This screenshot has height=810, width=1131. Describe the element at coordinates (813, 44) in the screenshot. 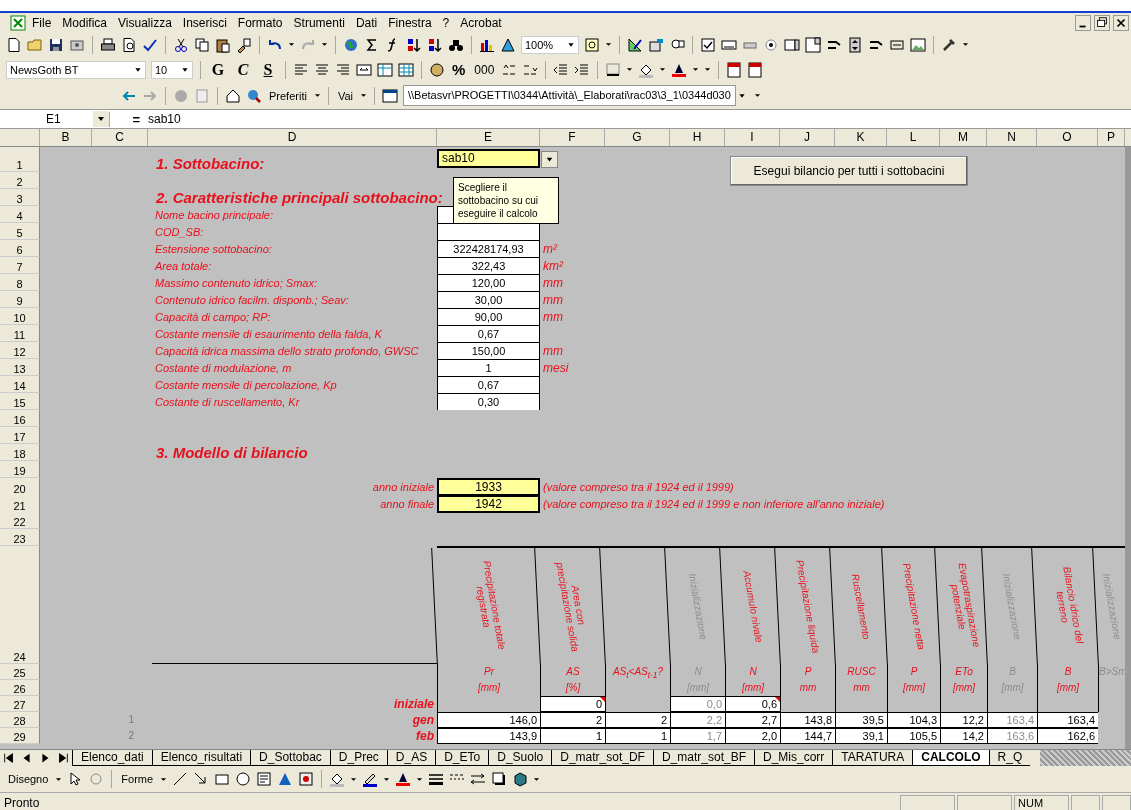

I see `combo-box-icon` at that location.